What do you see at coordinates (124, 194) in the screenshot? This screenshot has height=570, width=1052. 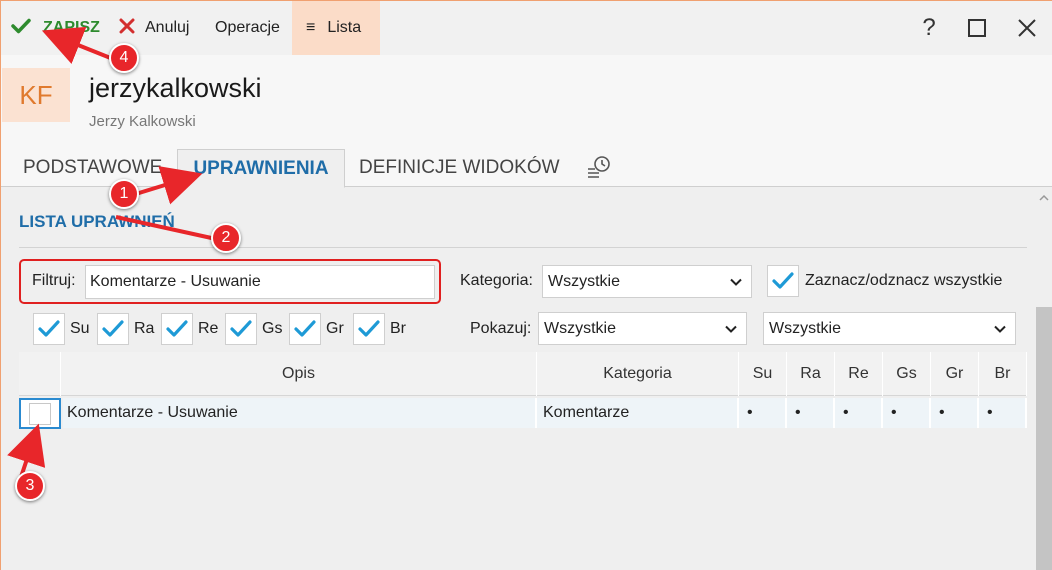 I see `annotation-badge-1: 1` at bounding box center [124, 194].